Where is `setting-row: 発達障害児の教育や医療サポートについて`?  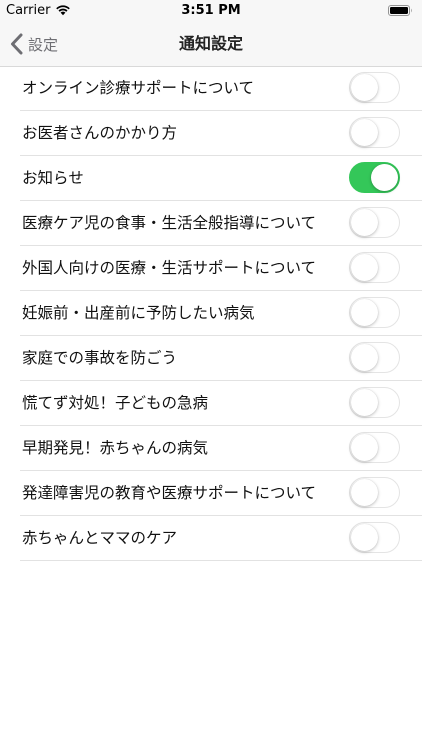
setting-row: 発達障害児の教育や医療サポートについて is located at coordinates (221, 493).